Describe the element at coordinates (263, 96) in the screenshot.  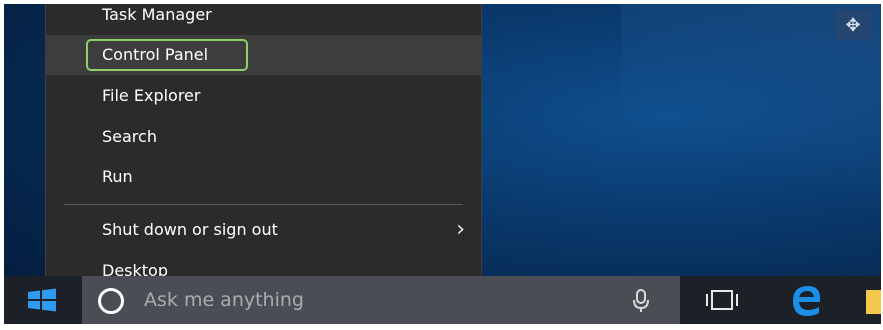
I see `menu-item-file-explorer: File Explorer` at that location.